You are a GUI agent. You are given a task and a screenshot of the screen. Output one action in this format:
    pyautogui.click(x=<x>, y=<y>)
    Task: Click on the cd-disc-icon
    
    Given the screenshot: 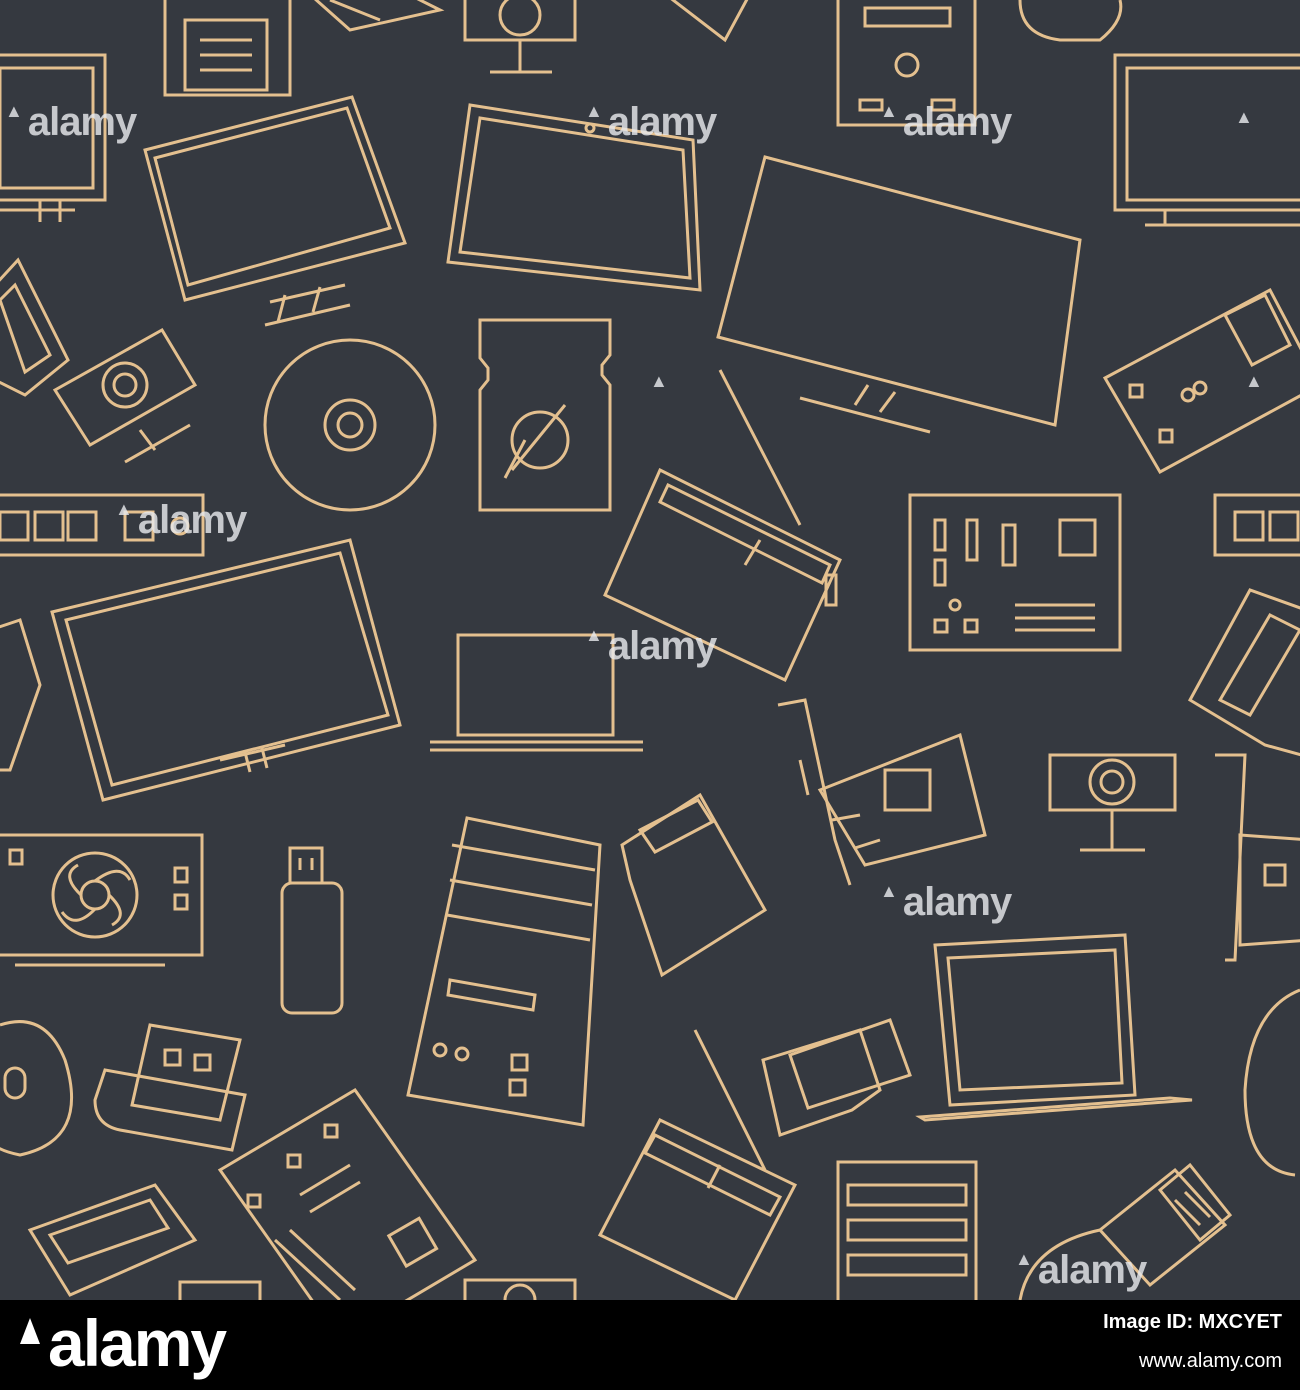 What is the action you would take?
    pyautogui.click(x=350, y=425)
    